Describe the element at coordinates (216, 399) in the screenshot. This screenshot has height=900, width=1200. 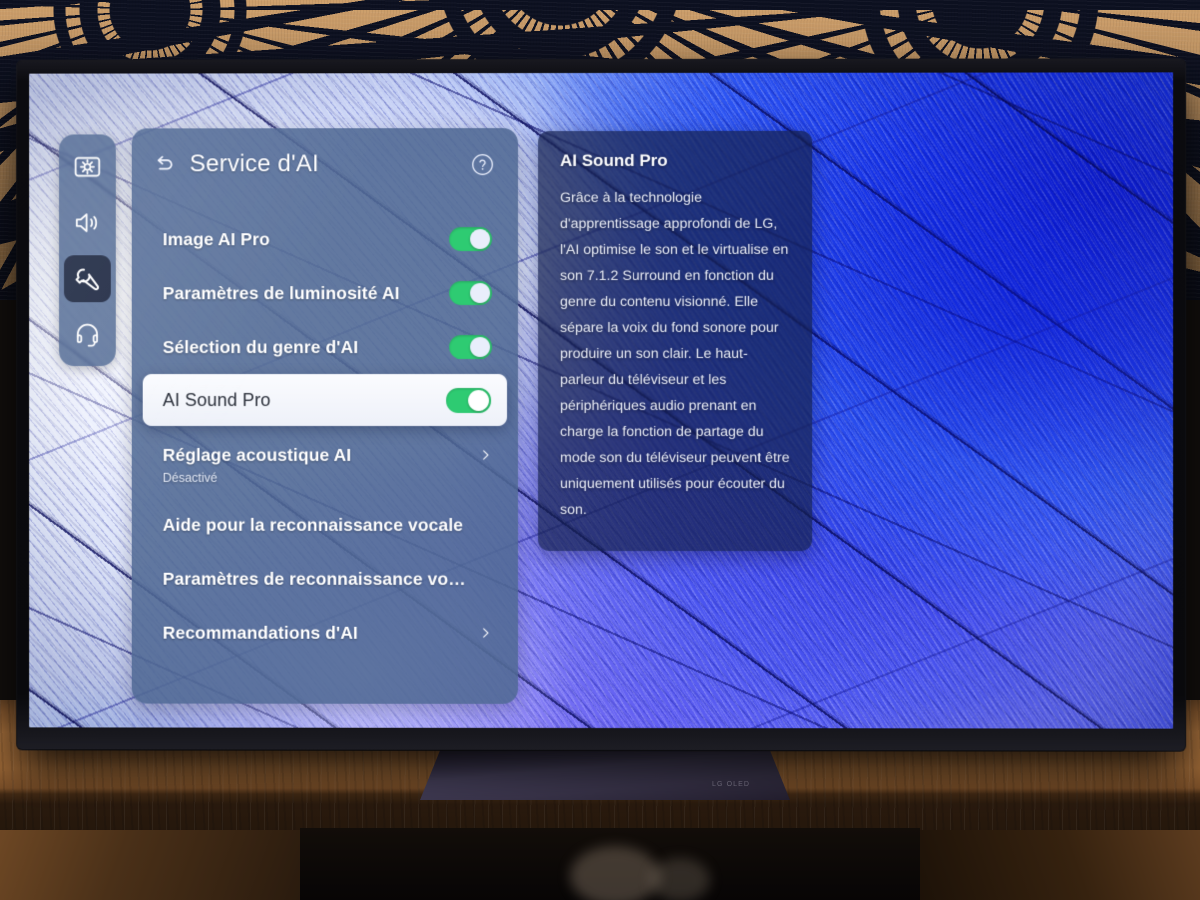
I see `list-item-label: AI Sound Pro` at that location.